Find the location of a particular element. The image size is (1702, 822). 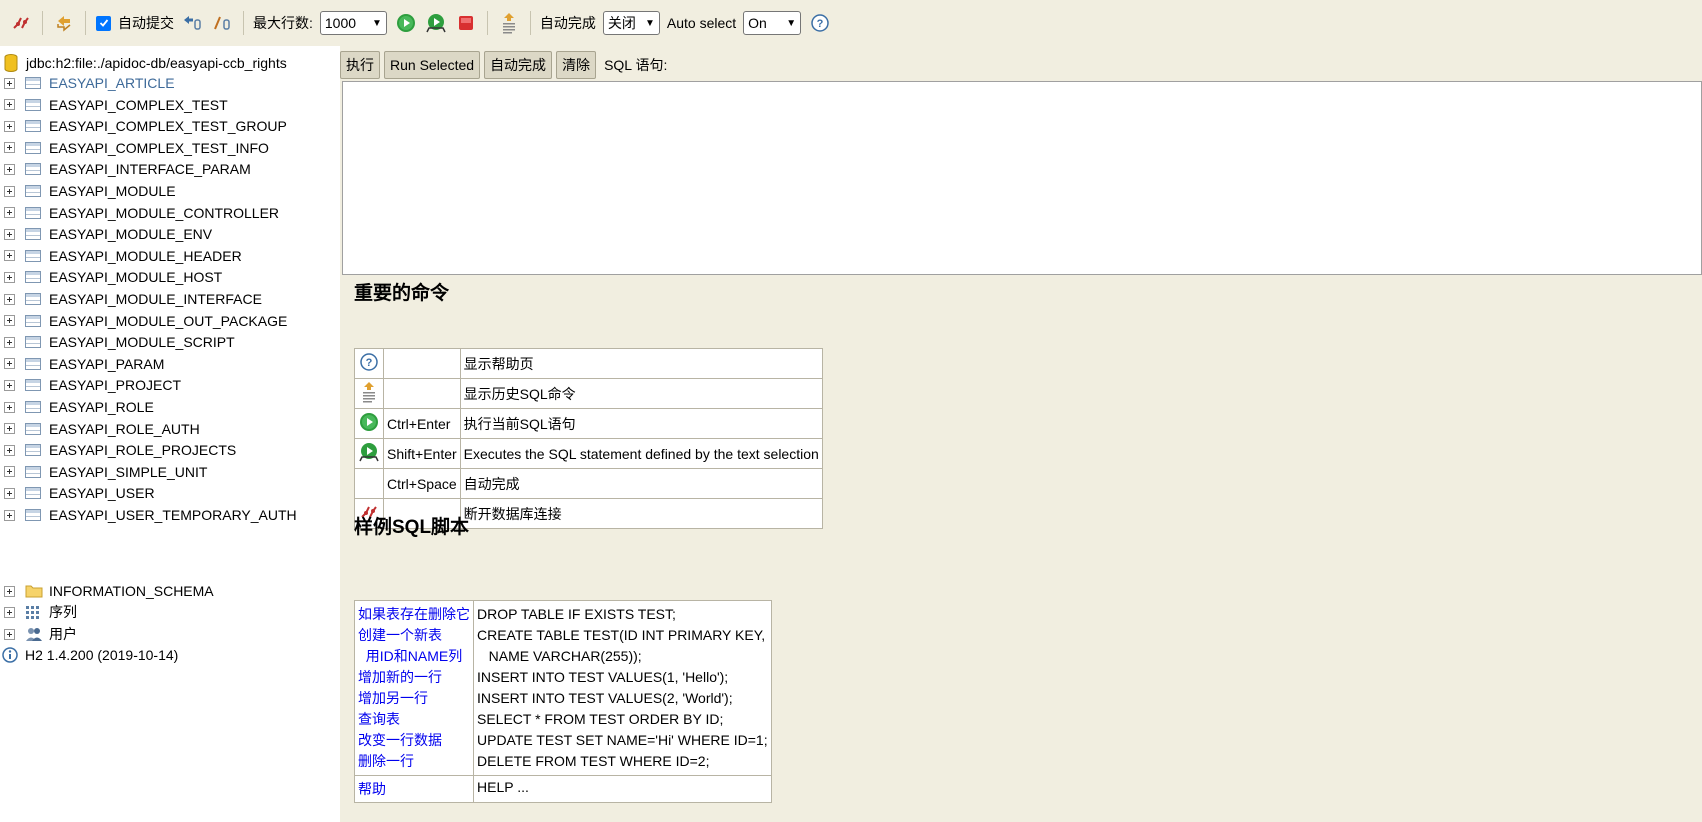

autocomplete-select: 关闭 ▼ is located at coordinates (631, 23).